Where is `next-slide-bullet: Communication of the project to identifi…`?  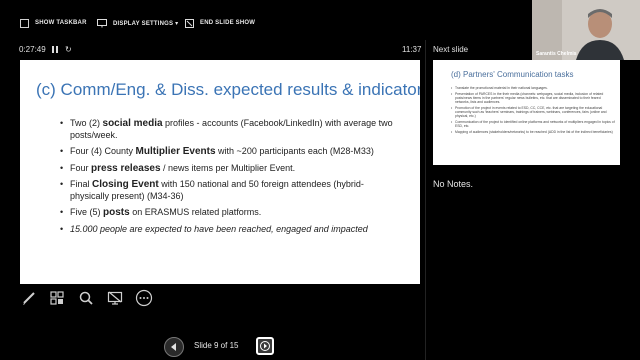
next-slide-bullet: Communication of the project to identifi… is located at coordinates (533, 124).